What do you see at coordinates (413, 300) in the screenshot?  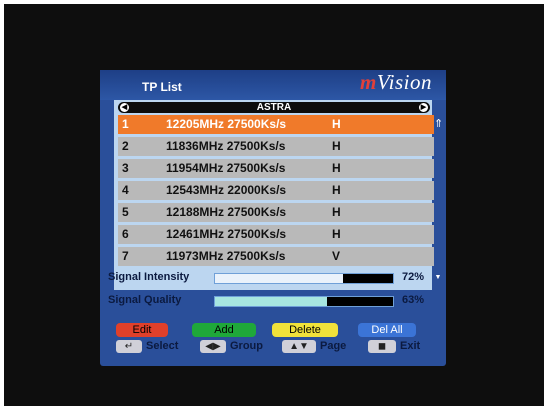 I see `signal-quality-value: 63%` at bounding box center [413, 300].